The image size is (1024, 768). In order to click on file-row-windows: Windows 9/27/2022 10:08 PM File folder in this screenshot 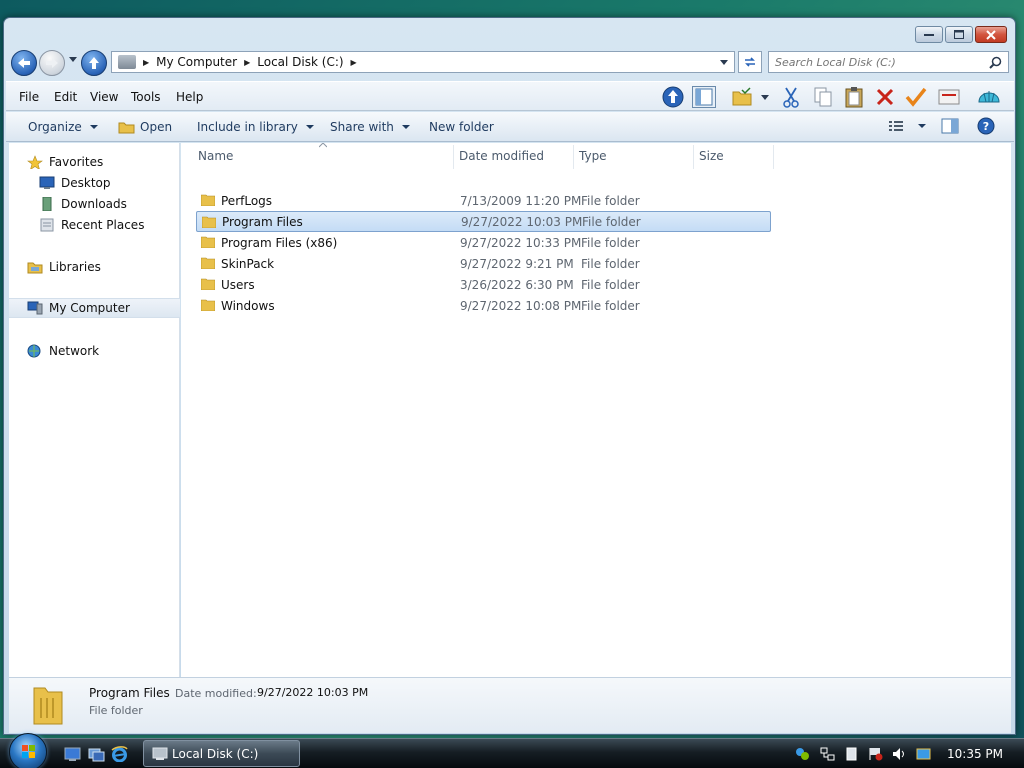, I will do `click(483, 305)`.